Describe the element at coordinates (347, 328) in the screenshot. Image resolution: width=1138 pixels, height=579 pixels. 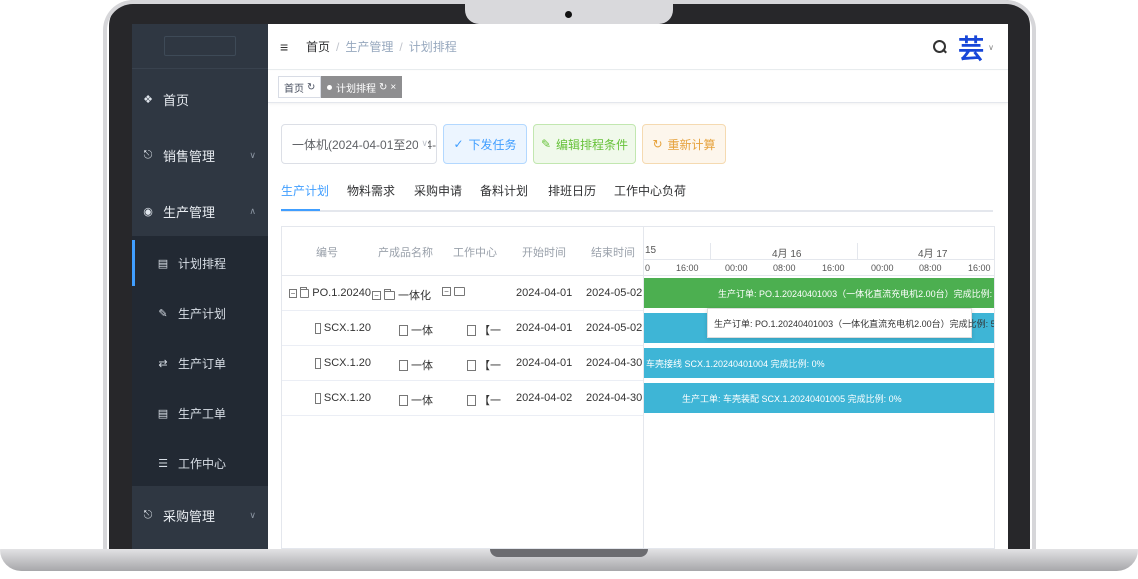
I see `code-text: SCX.1.20` at that location.